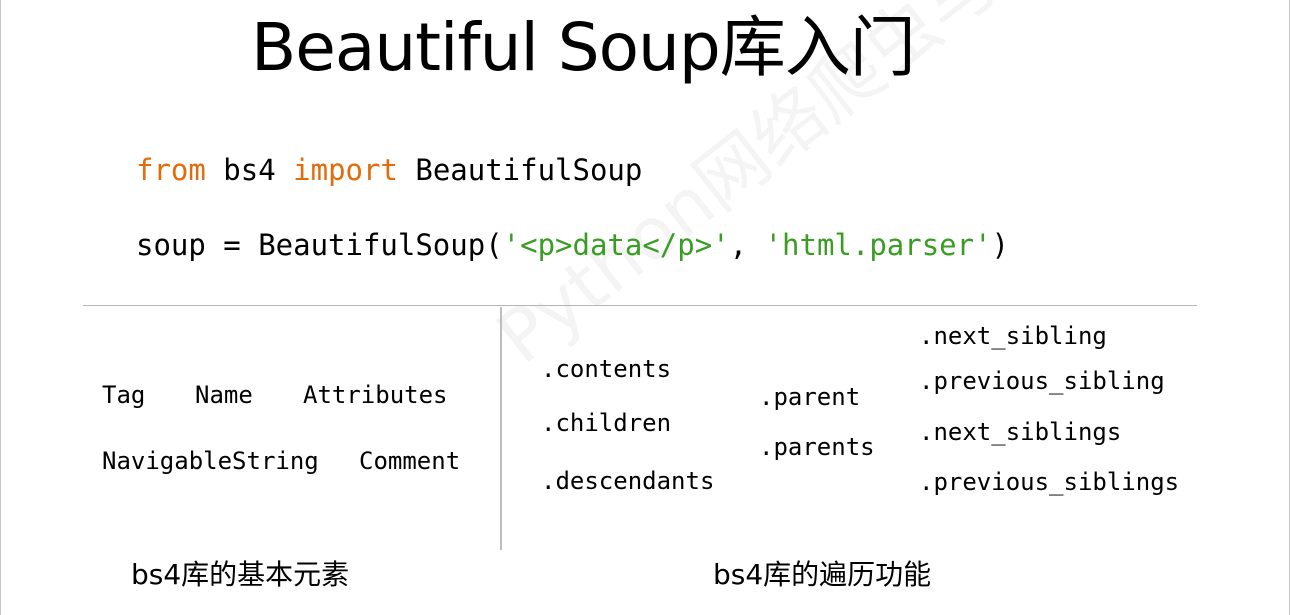 This screenshot has width=1290, height=615. What do you see at coordinates (410, 461) in the screenshot?
I see `element-comment: Comment` at bounding box center [410, 461].